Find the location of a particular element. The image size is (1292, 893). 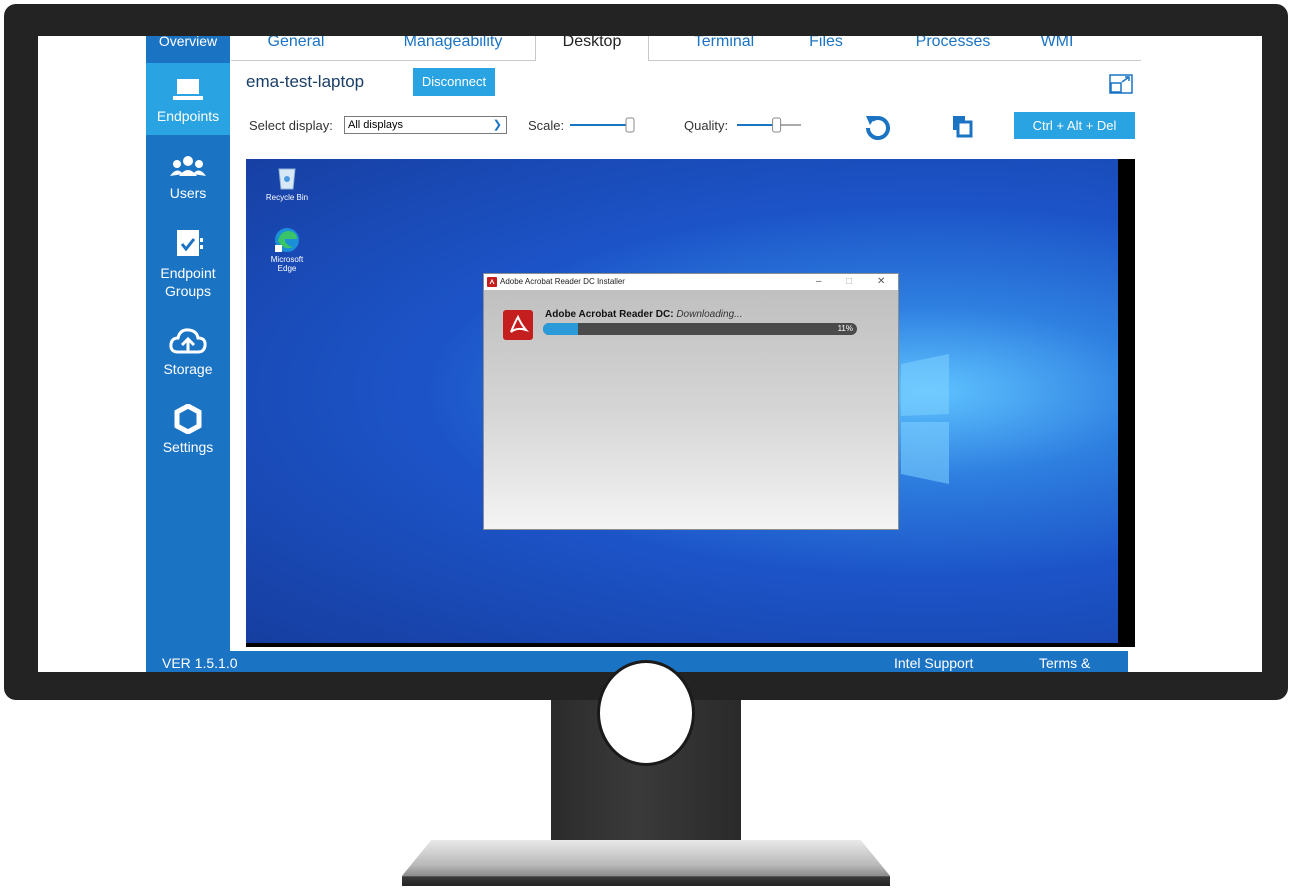

tab-files: Files is located at coordinates (826, 45).